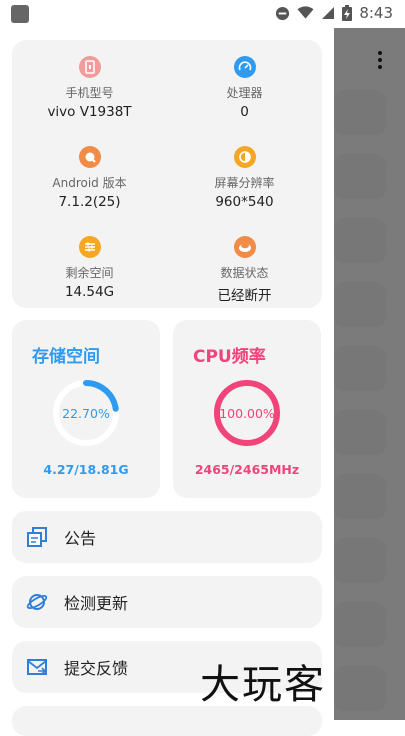 The height and width of the screenshot is (736, 405). Describe the element at coordinates (89, 67) in the screenshot. I see `phone-icon` at that location.